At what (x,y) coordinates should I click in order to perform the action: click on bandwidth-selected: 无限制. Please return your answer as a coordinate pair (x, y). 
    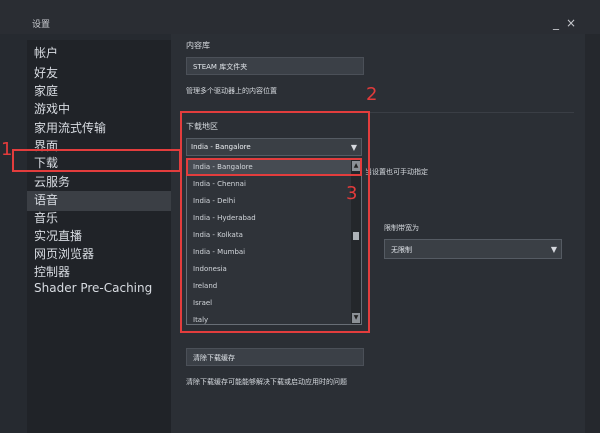
    Looking at the image, I should click on (401, 250).